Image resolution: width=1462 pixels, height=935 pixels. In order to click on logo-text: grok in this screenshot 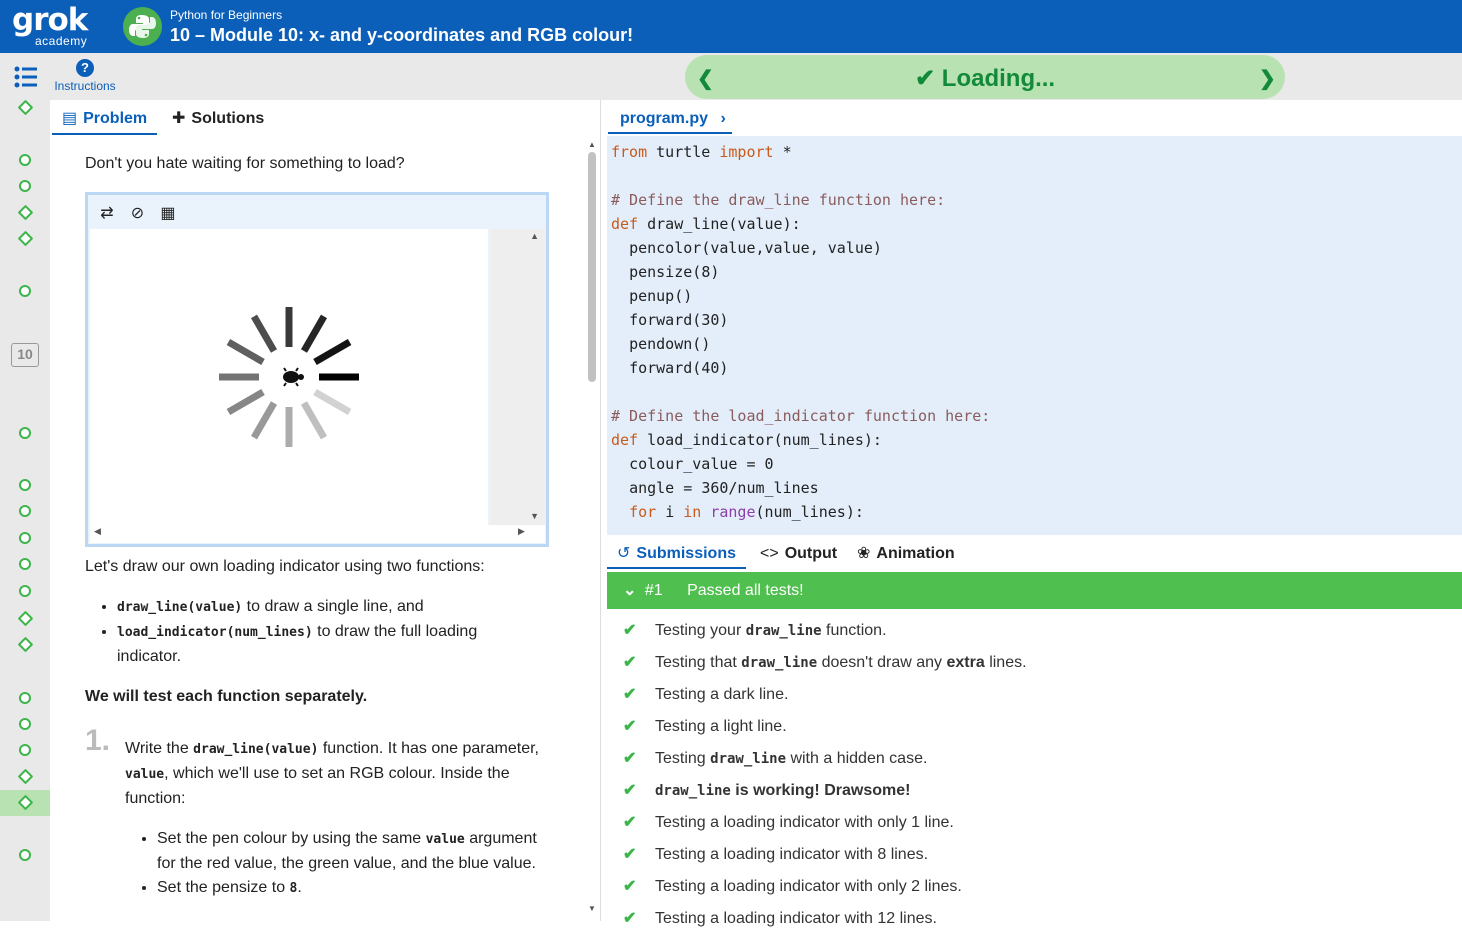, I will do `click(50, 20)`.